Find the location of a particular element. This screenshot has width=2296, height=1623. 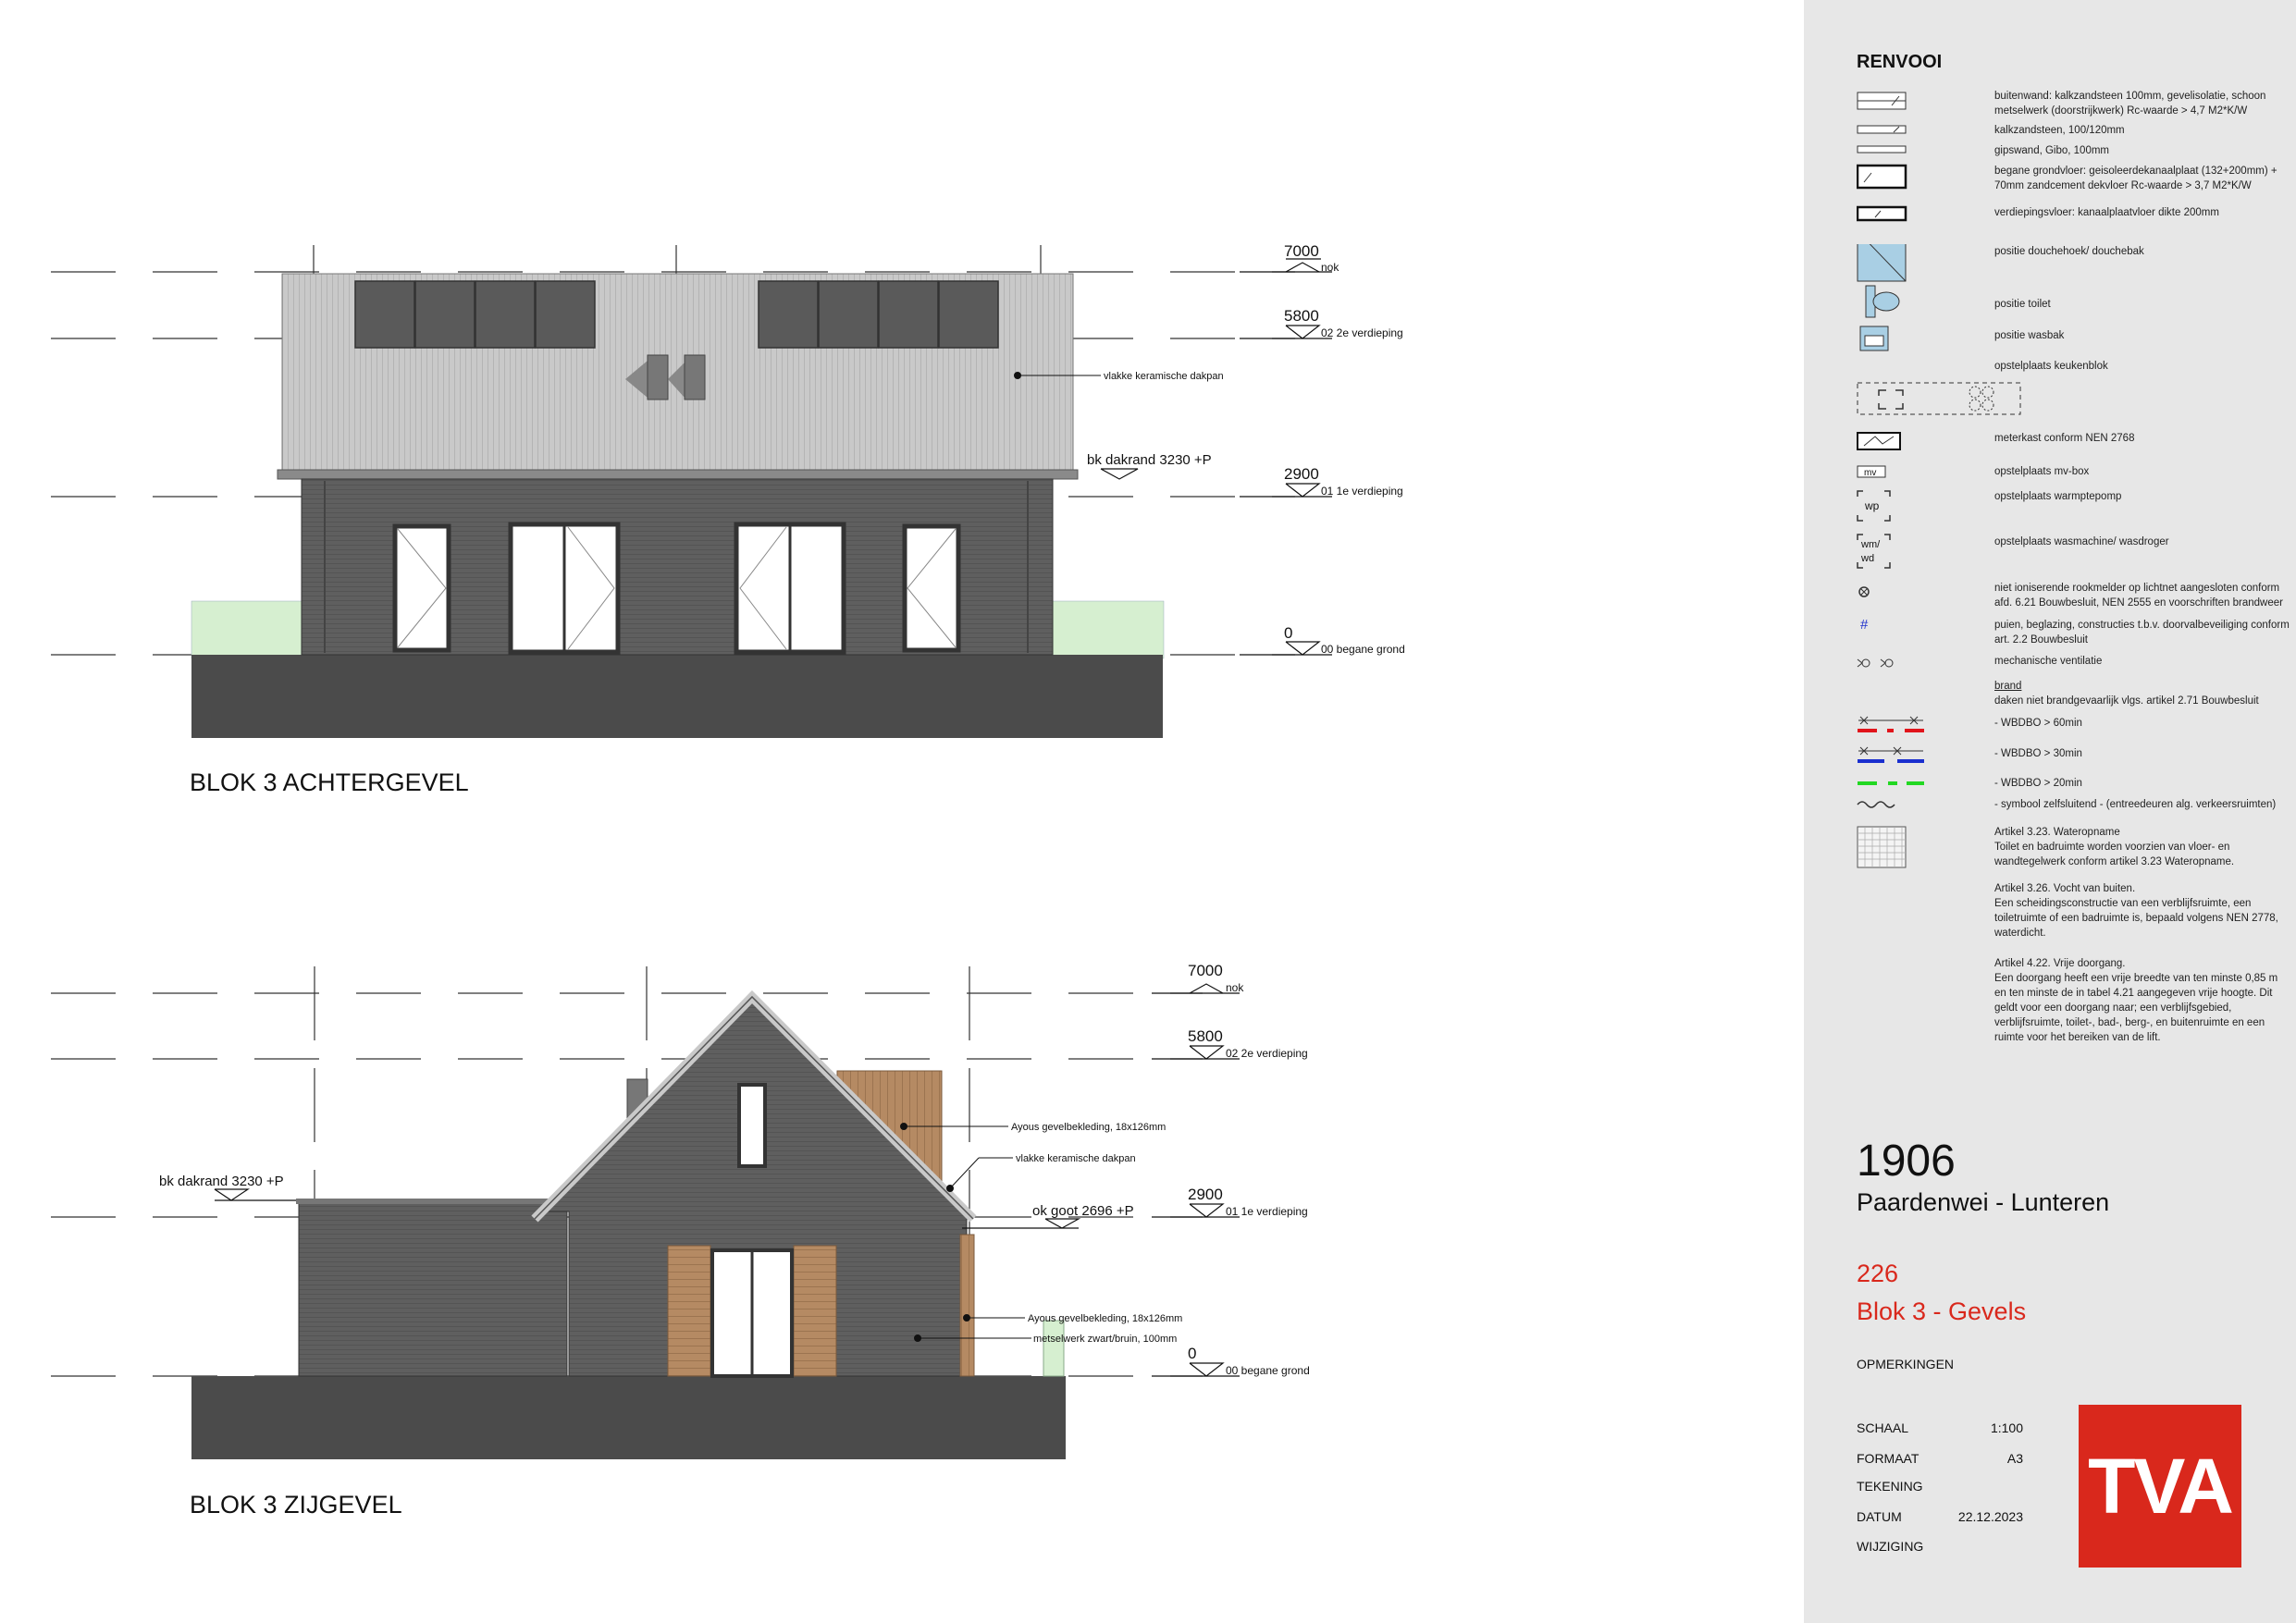

eave-left-annotation: bk dakrand 3230 +P is located at coordinates (221, 1181).